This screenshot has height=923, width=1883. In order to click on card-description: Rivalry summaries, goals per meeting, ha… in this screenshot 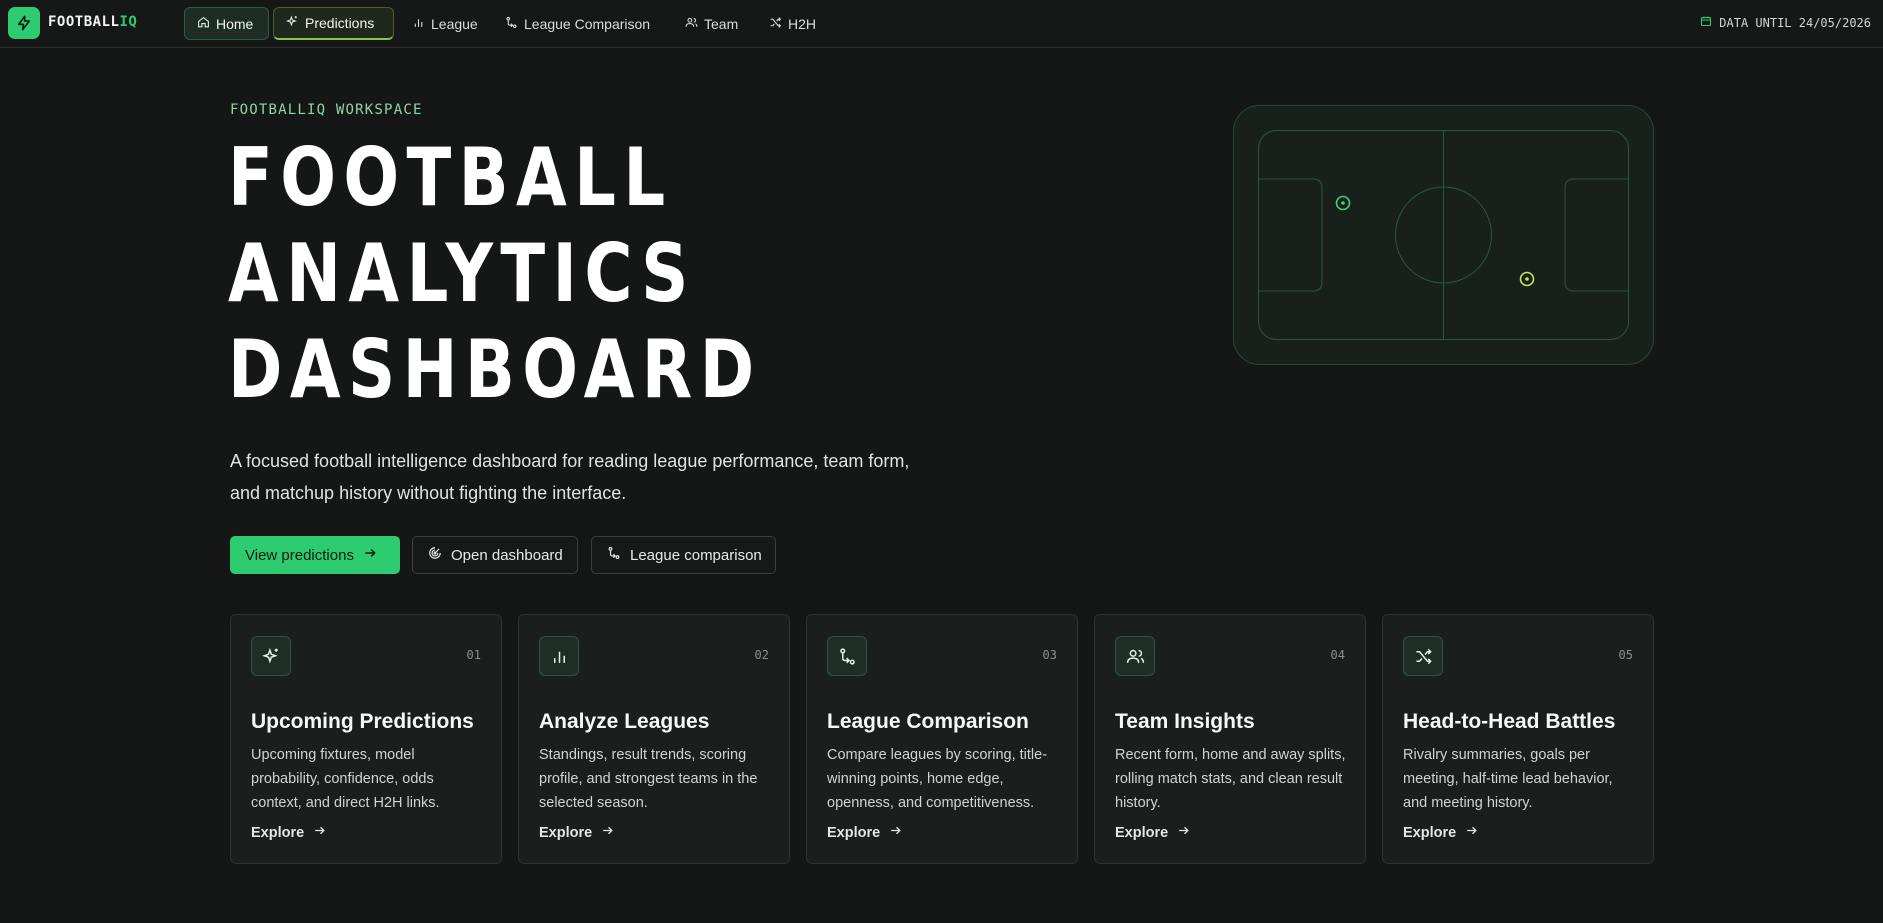, I will do `click(1508, 779)`.